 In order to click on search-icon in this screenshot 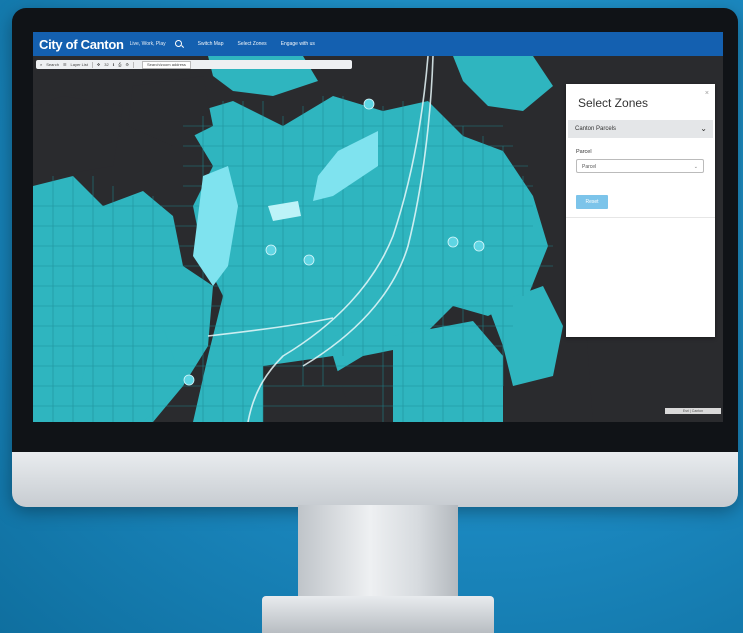, I will do `click(179, 44)`.